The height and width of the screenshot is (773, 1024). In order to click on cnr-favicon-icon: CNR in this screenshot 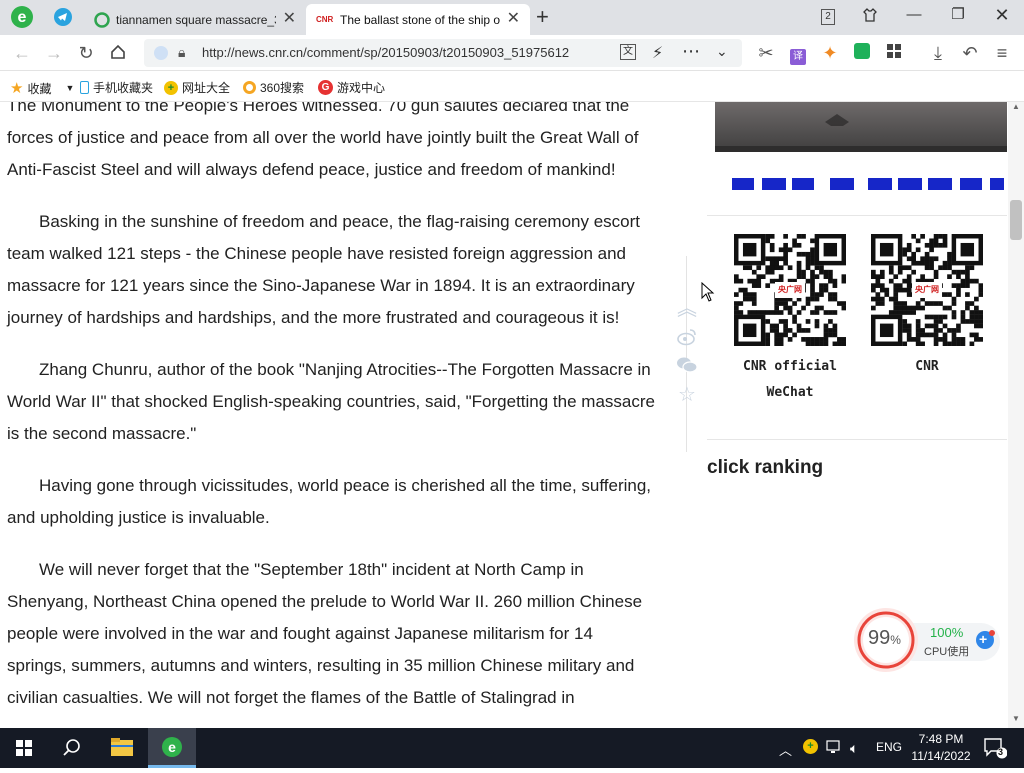, I will do `click(325, 19)`.